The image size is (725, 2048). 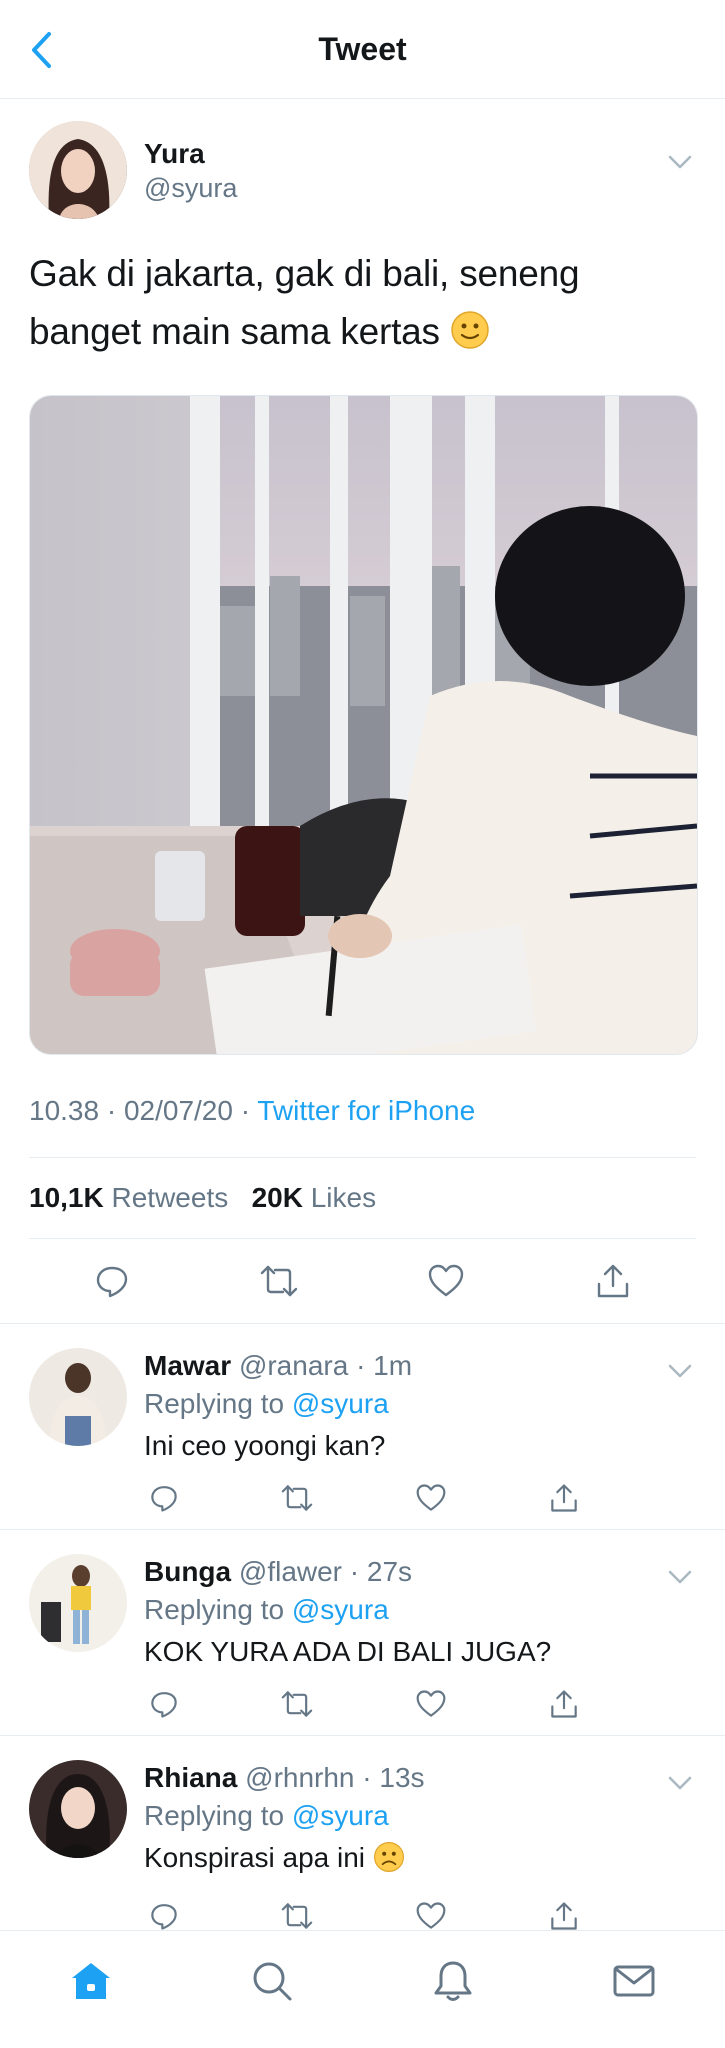 I want to click on reply-author-name: Bunga, so click(x=187, y=1571).